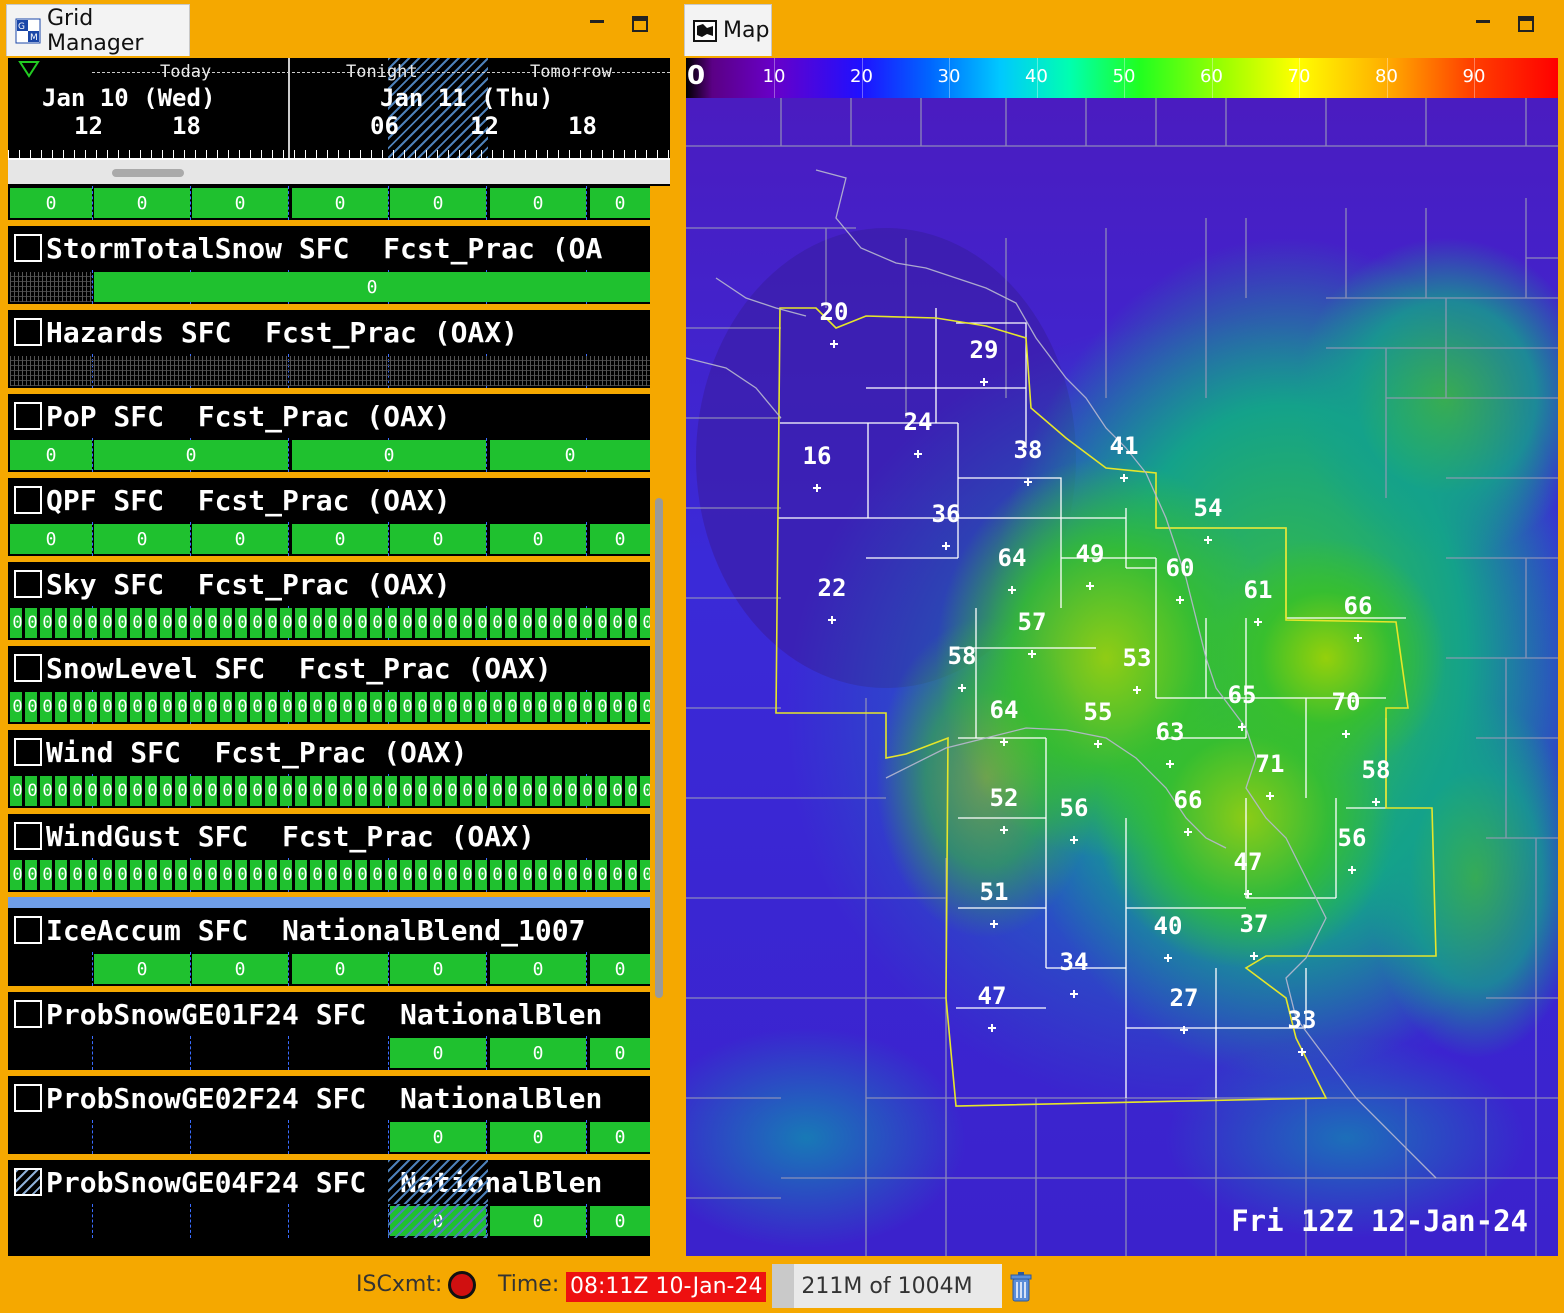 The width and height of the screenshot is (1564, 1313). Describe the element at coordinates (1021, 1287) in the screenshot. I see `trash-icon` at that location.